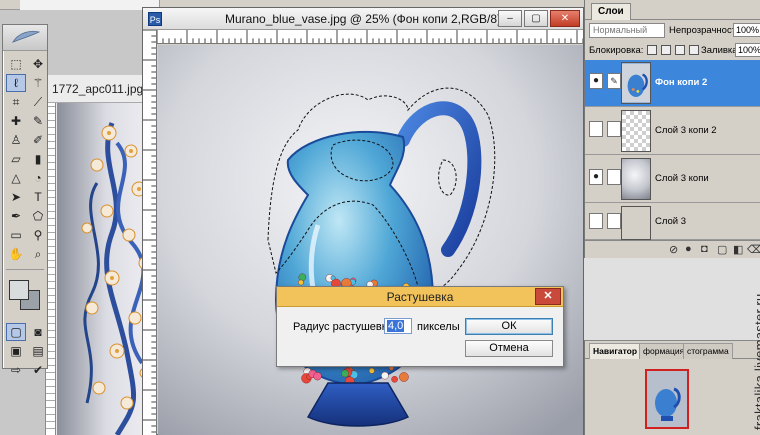 Image resolution: width=760 pixels, height=435 pixels. Describe the element at coordinates (680, 50) in the screenshot. I see `lock-position-icon` at that location.